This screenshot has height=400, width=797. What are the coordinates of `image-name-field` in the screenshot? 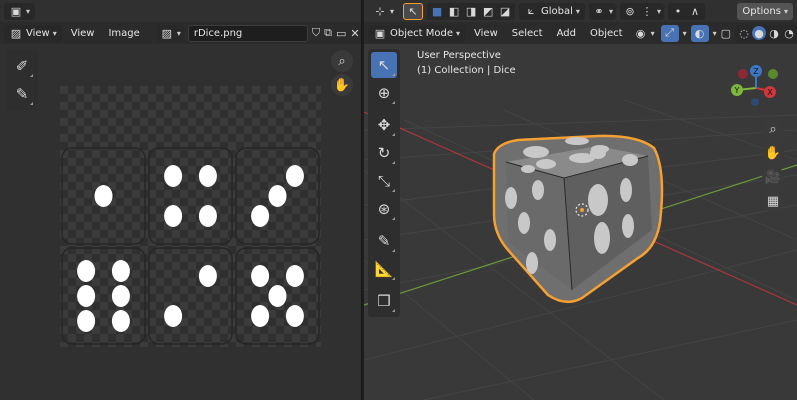 It's located at (247, 33).